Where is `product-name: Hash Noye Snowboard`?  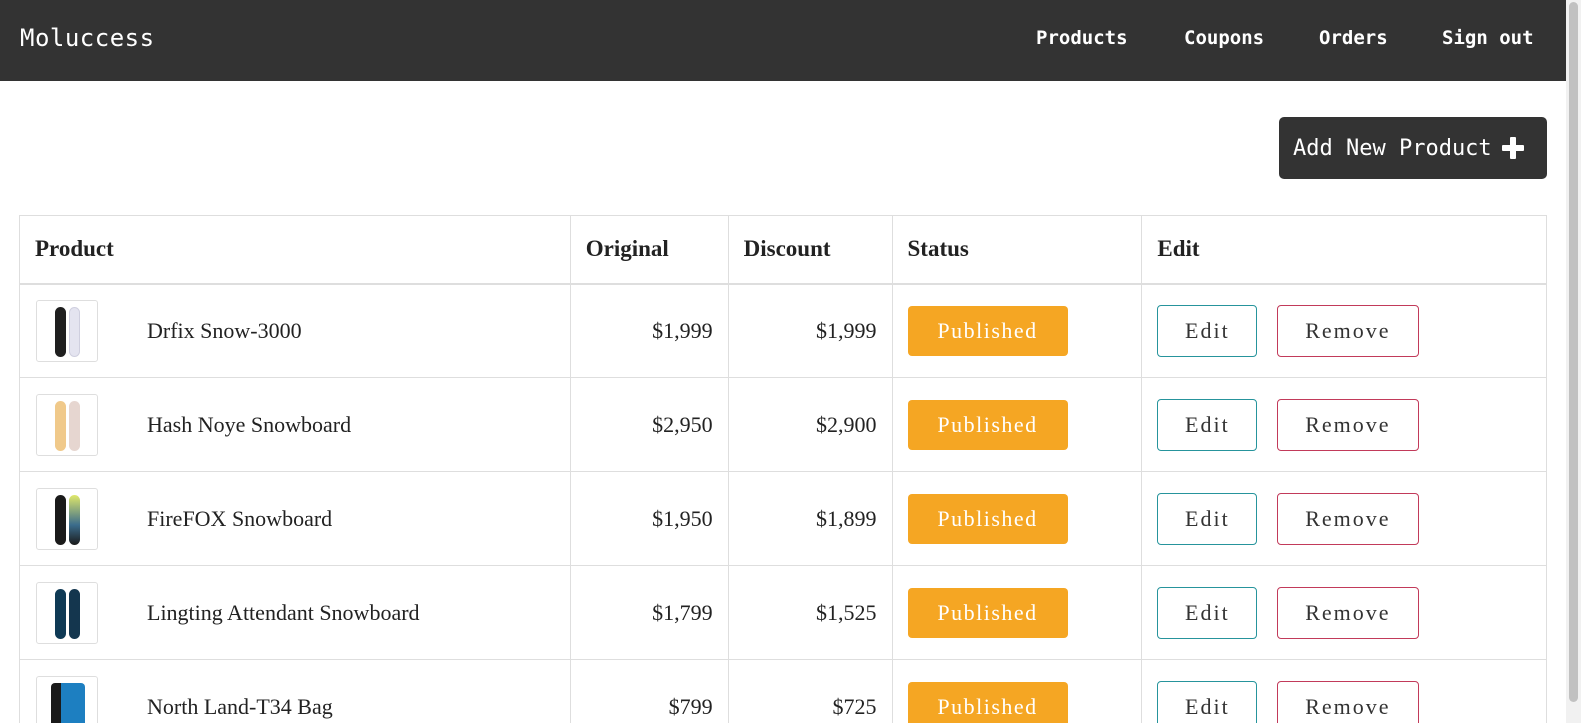 product-name: Hash Noye Snowboard is located at coordinates (249, 424).